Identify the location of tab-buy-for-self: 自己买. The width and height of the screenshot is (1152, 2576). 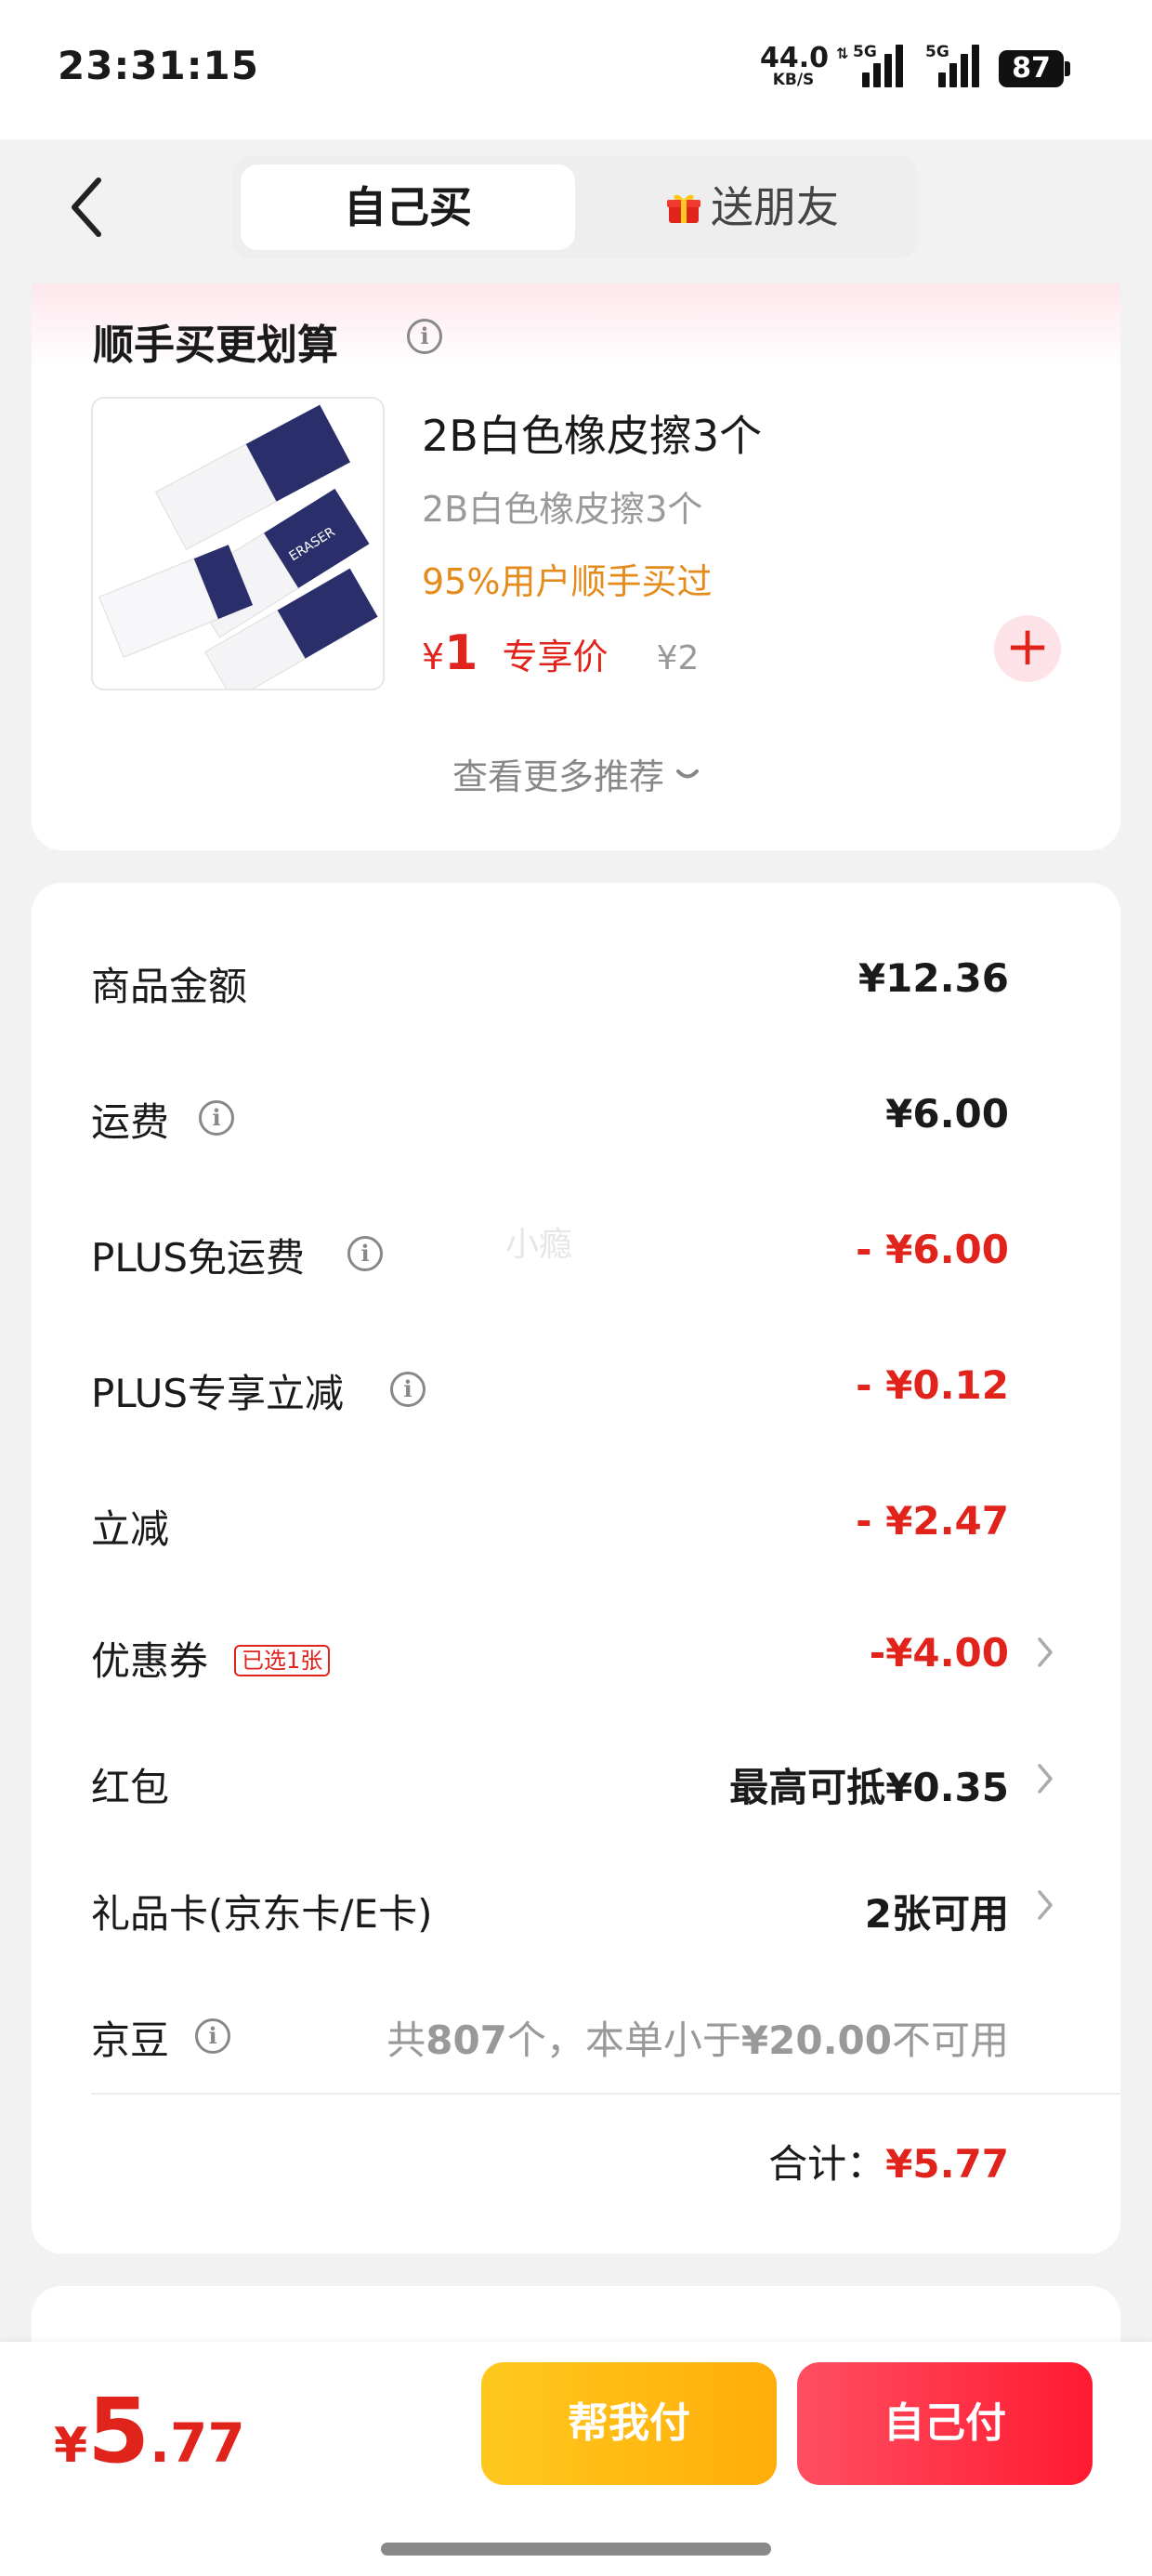
(408, 207).